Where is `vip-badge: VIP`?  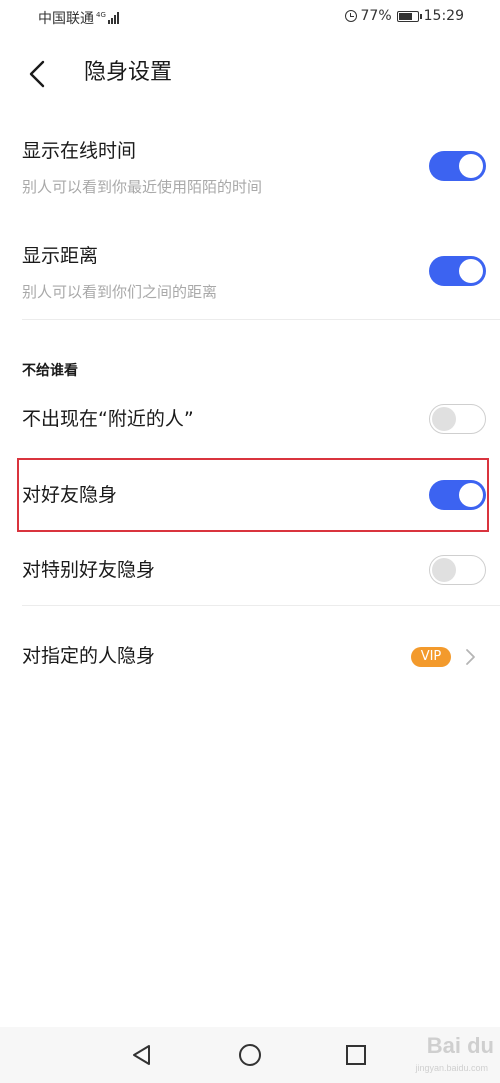 vip-badge: VIP is located at coordinates (431, 657).